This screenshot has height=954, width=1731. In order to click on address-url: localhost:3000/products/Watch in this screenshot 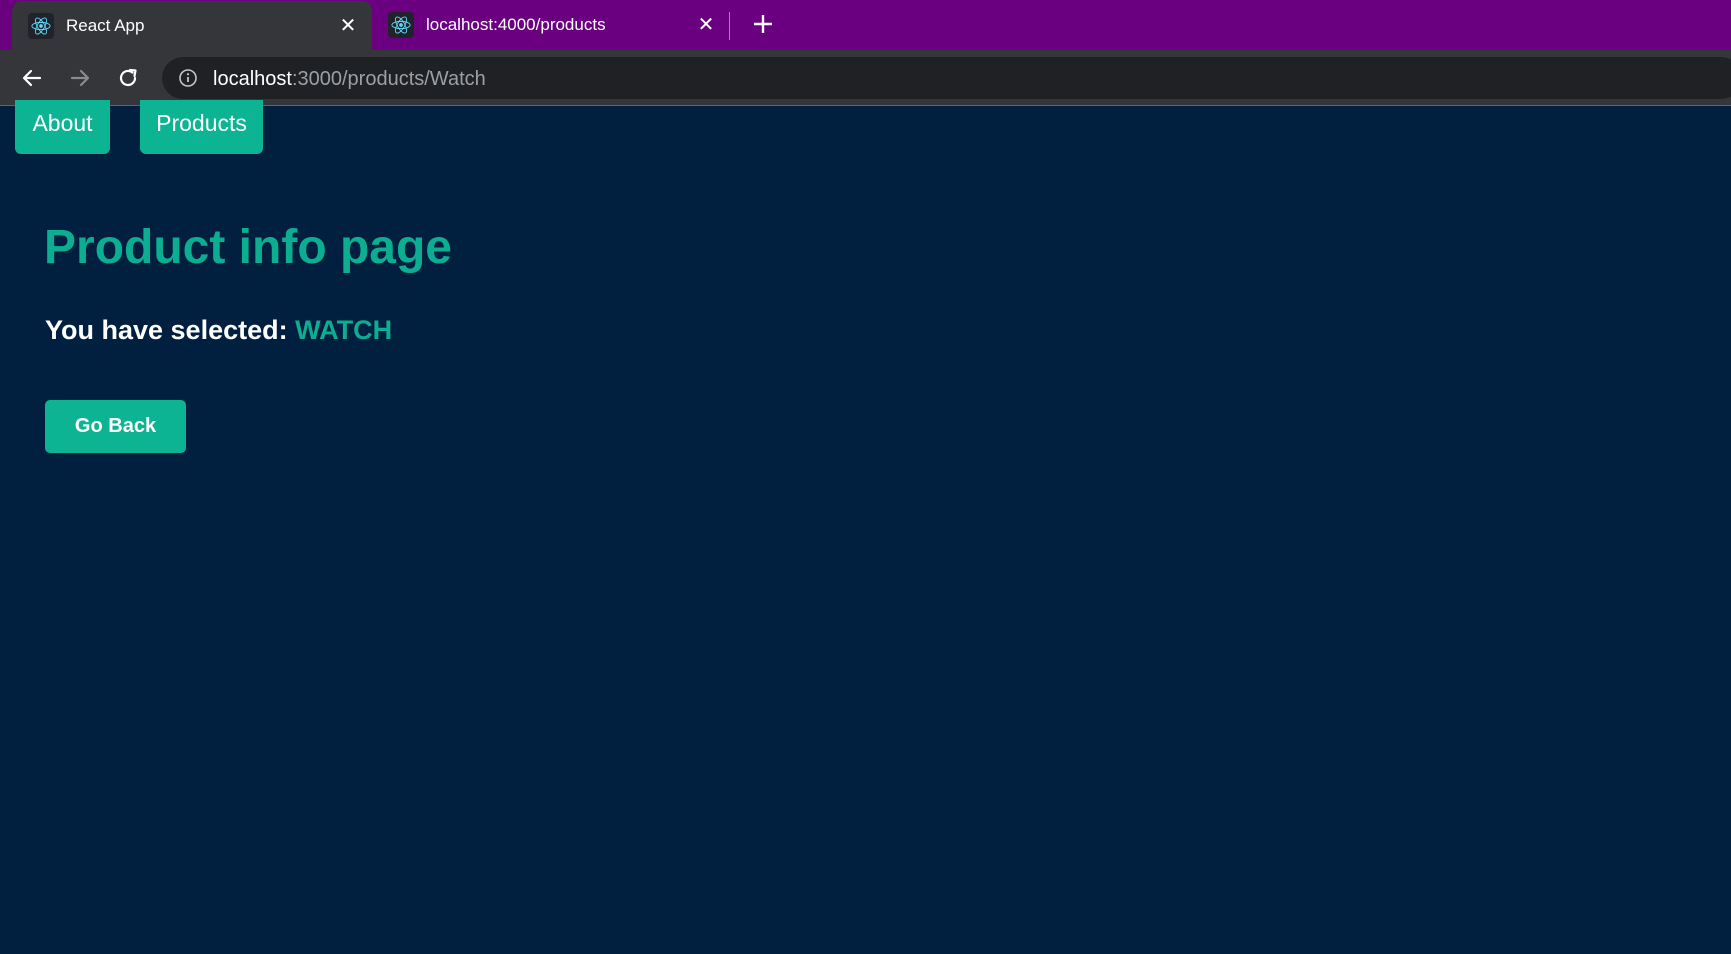, I will do `click(349, 79)`.